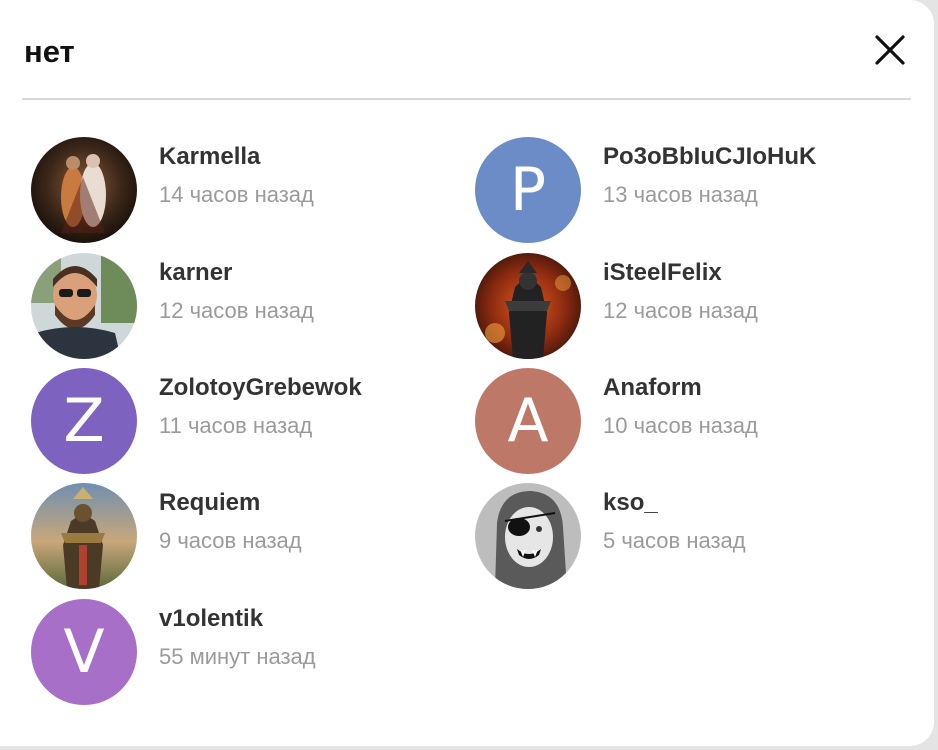 The width and height of the screenshot is (938, 750). I want to click on voter-item: karner 12 часов назад, so click(241, 307).